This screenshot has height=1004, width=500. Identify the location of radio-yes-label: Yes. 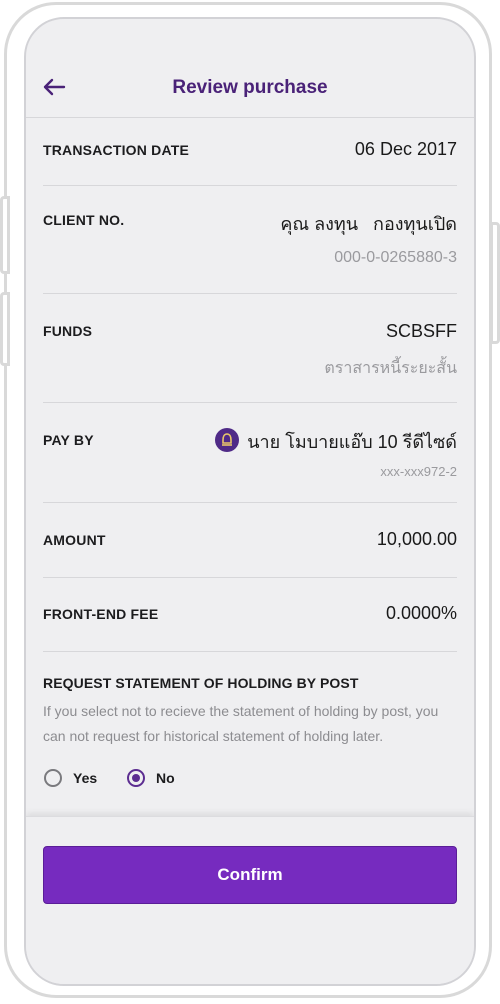
(85, 778).